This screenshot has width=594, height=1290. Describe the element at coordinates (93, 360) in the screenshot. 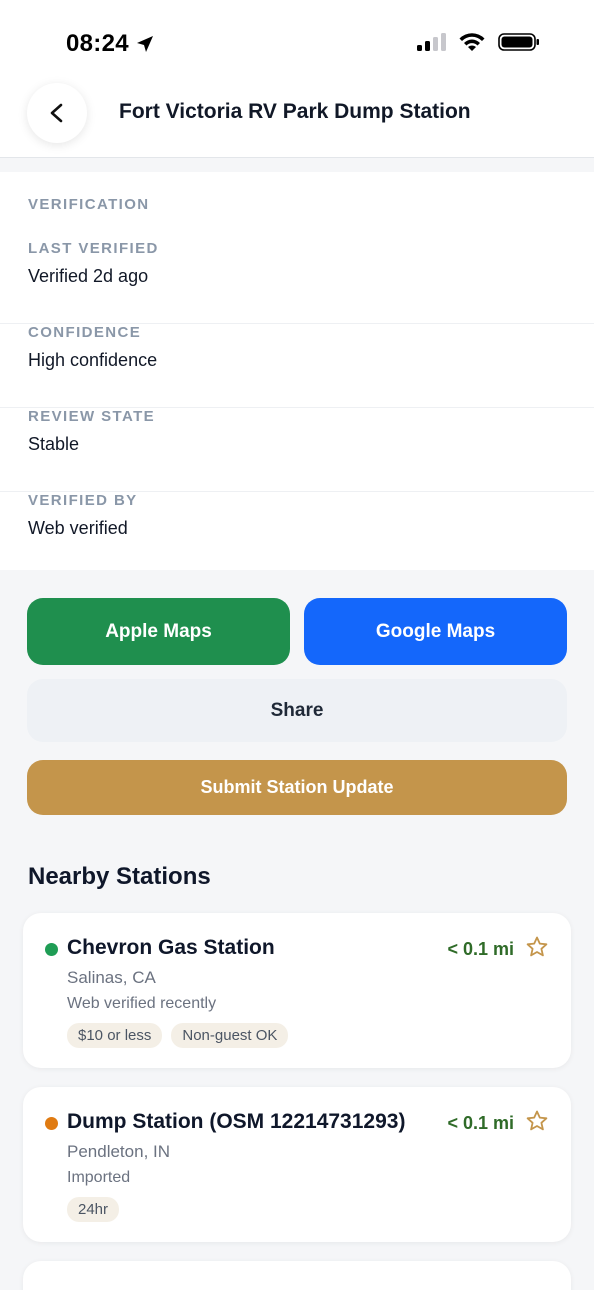

I see `row-value: High confidence` at that location.